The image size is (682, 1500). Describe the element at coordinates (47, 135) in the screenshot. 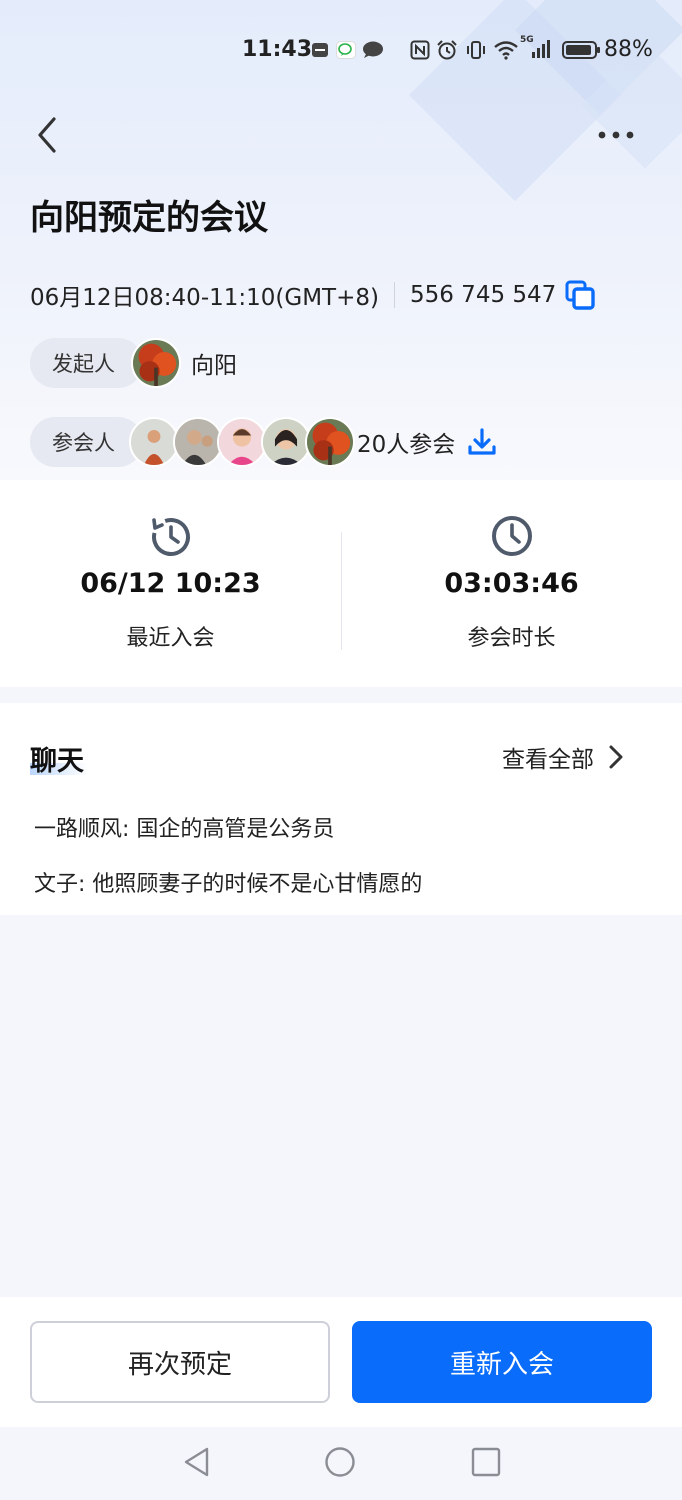

I see `chevron-left-icon` at that location.